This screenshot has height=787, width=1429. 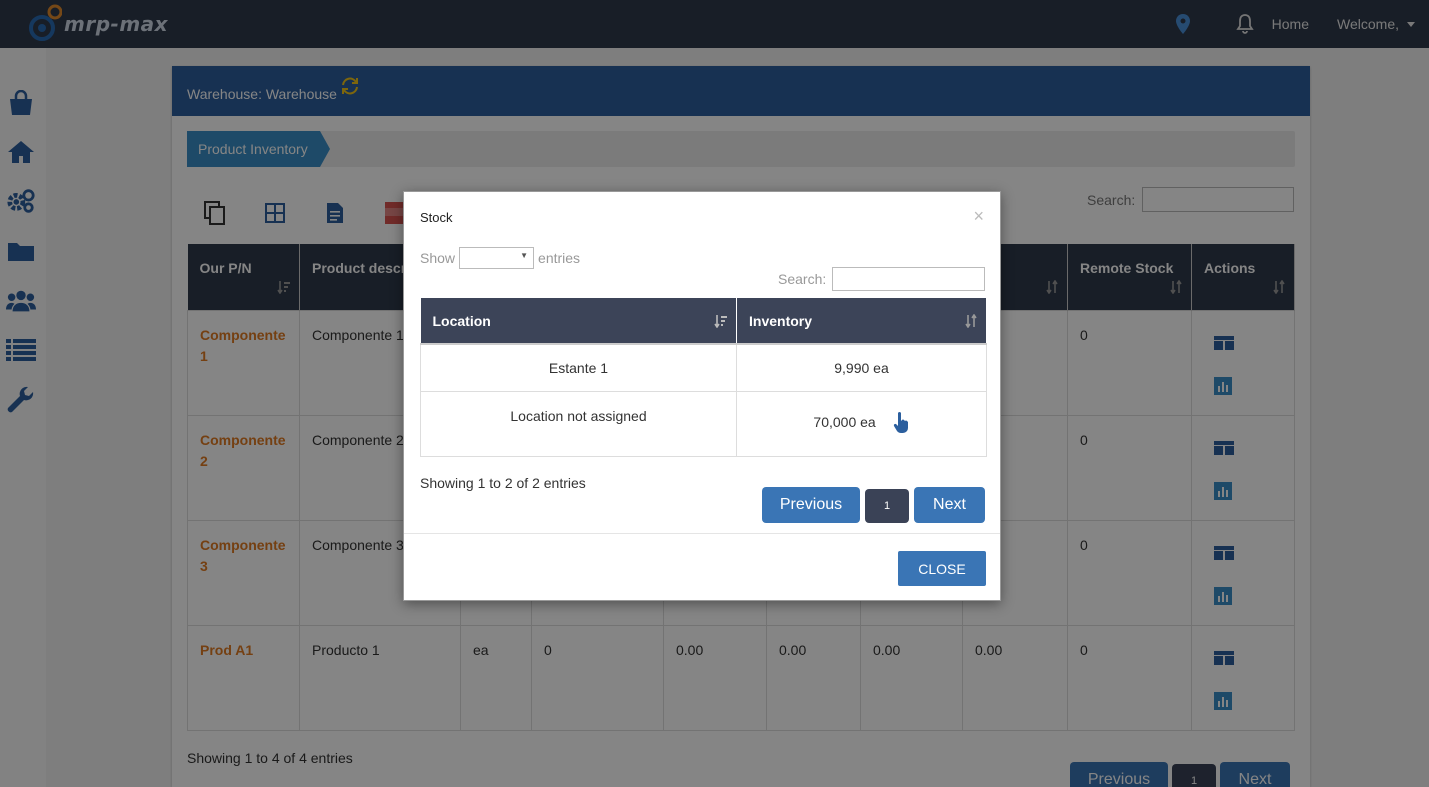 I want to click on page-1-button: 1, so click(x=887, y=506).